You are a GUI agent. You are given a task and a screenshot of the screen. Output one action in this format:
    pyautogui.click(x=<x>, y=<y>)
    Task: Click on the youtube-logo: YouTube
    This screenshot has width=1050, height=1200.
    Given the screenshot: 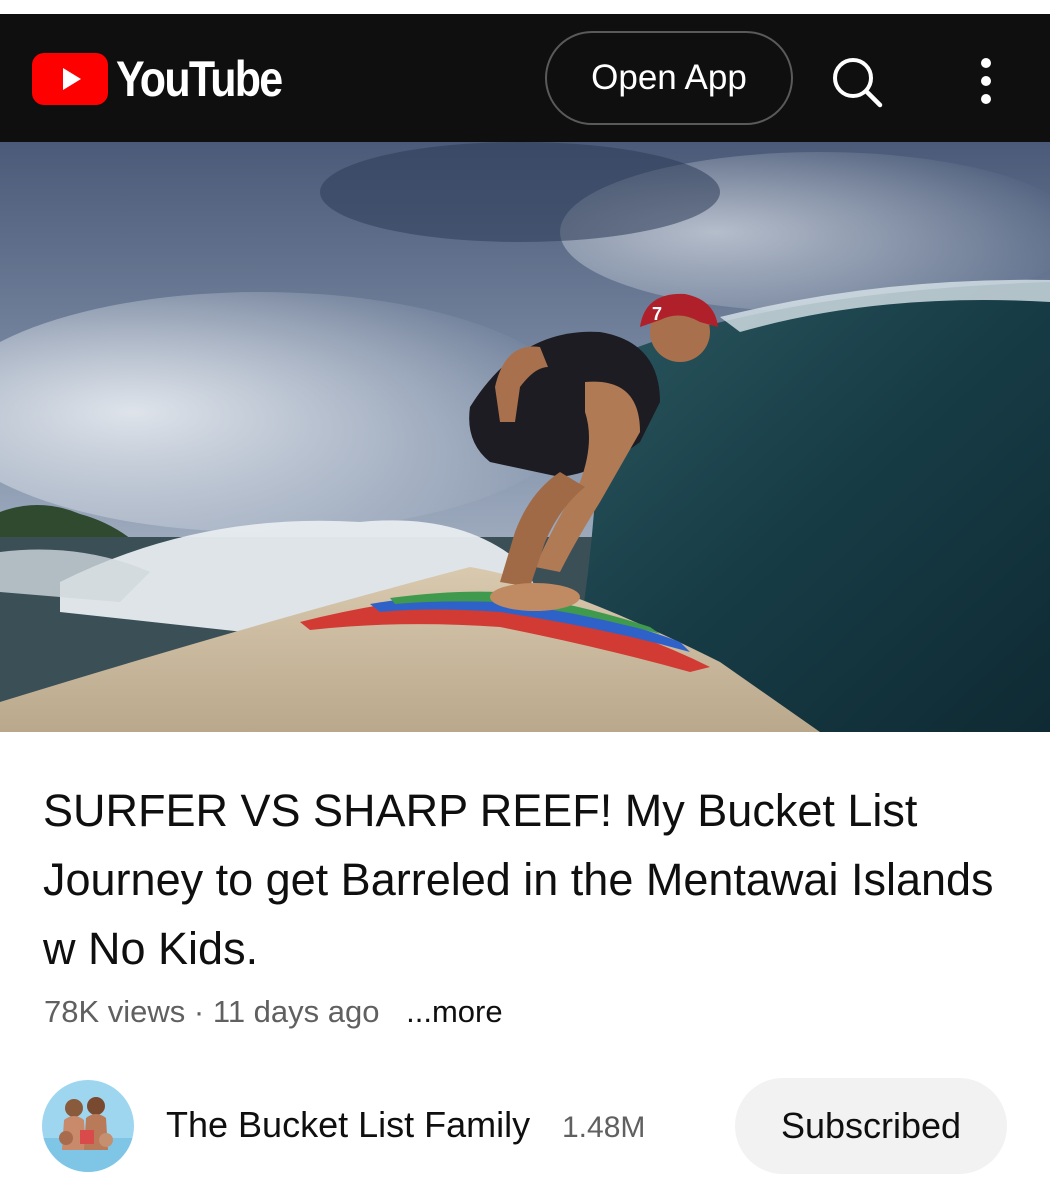 What is the action you would take?
    pyautogui.click(x=170, y=79)
    